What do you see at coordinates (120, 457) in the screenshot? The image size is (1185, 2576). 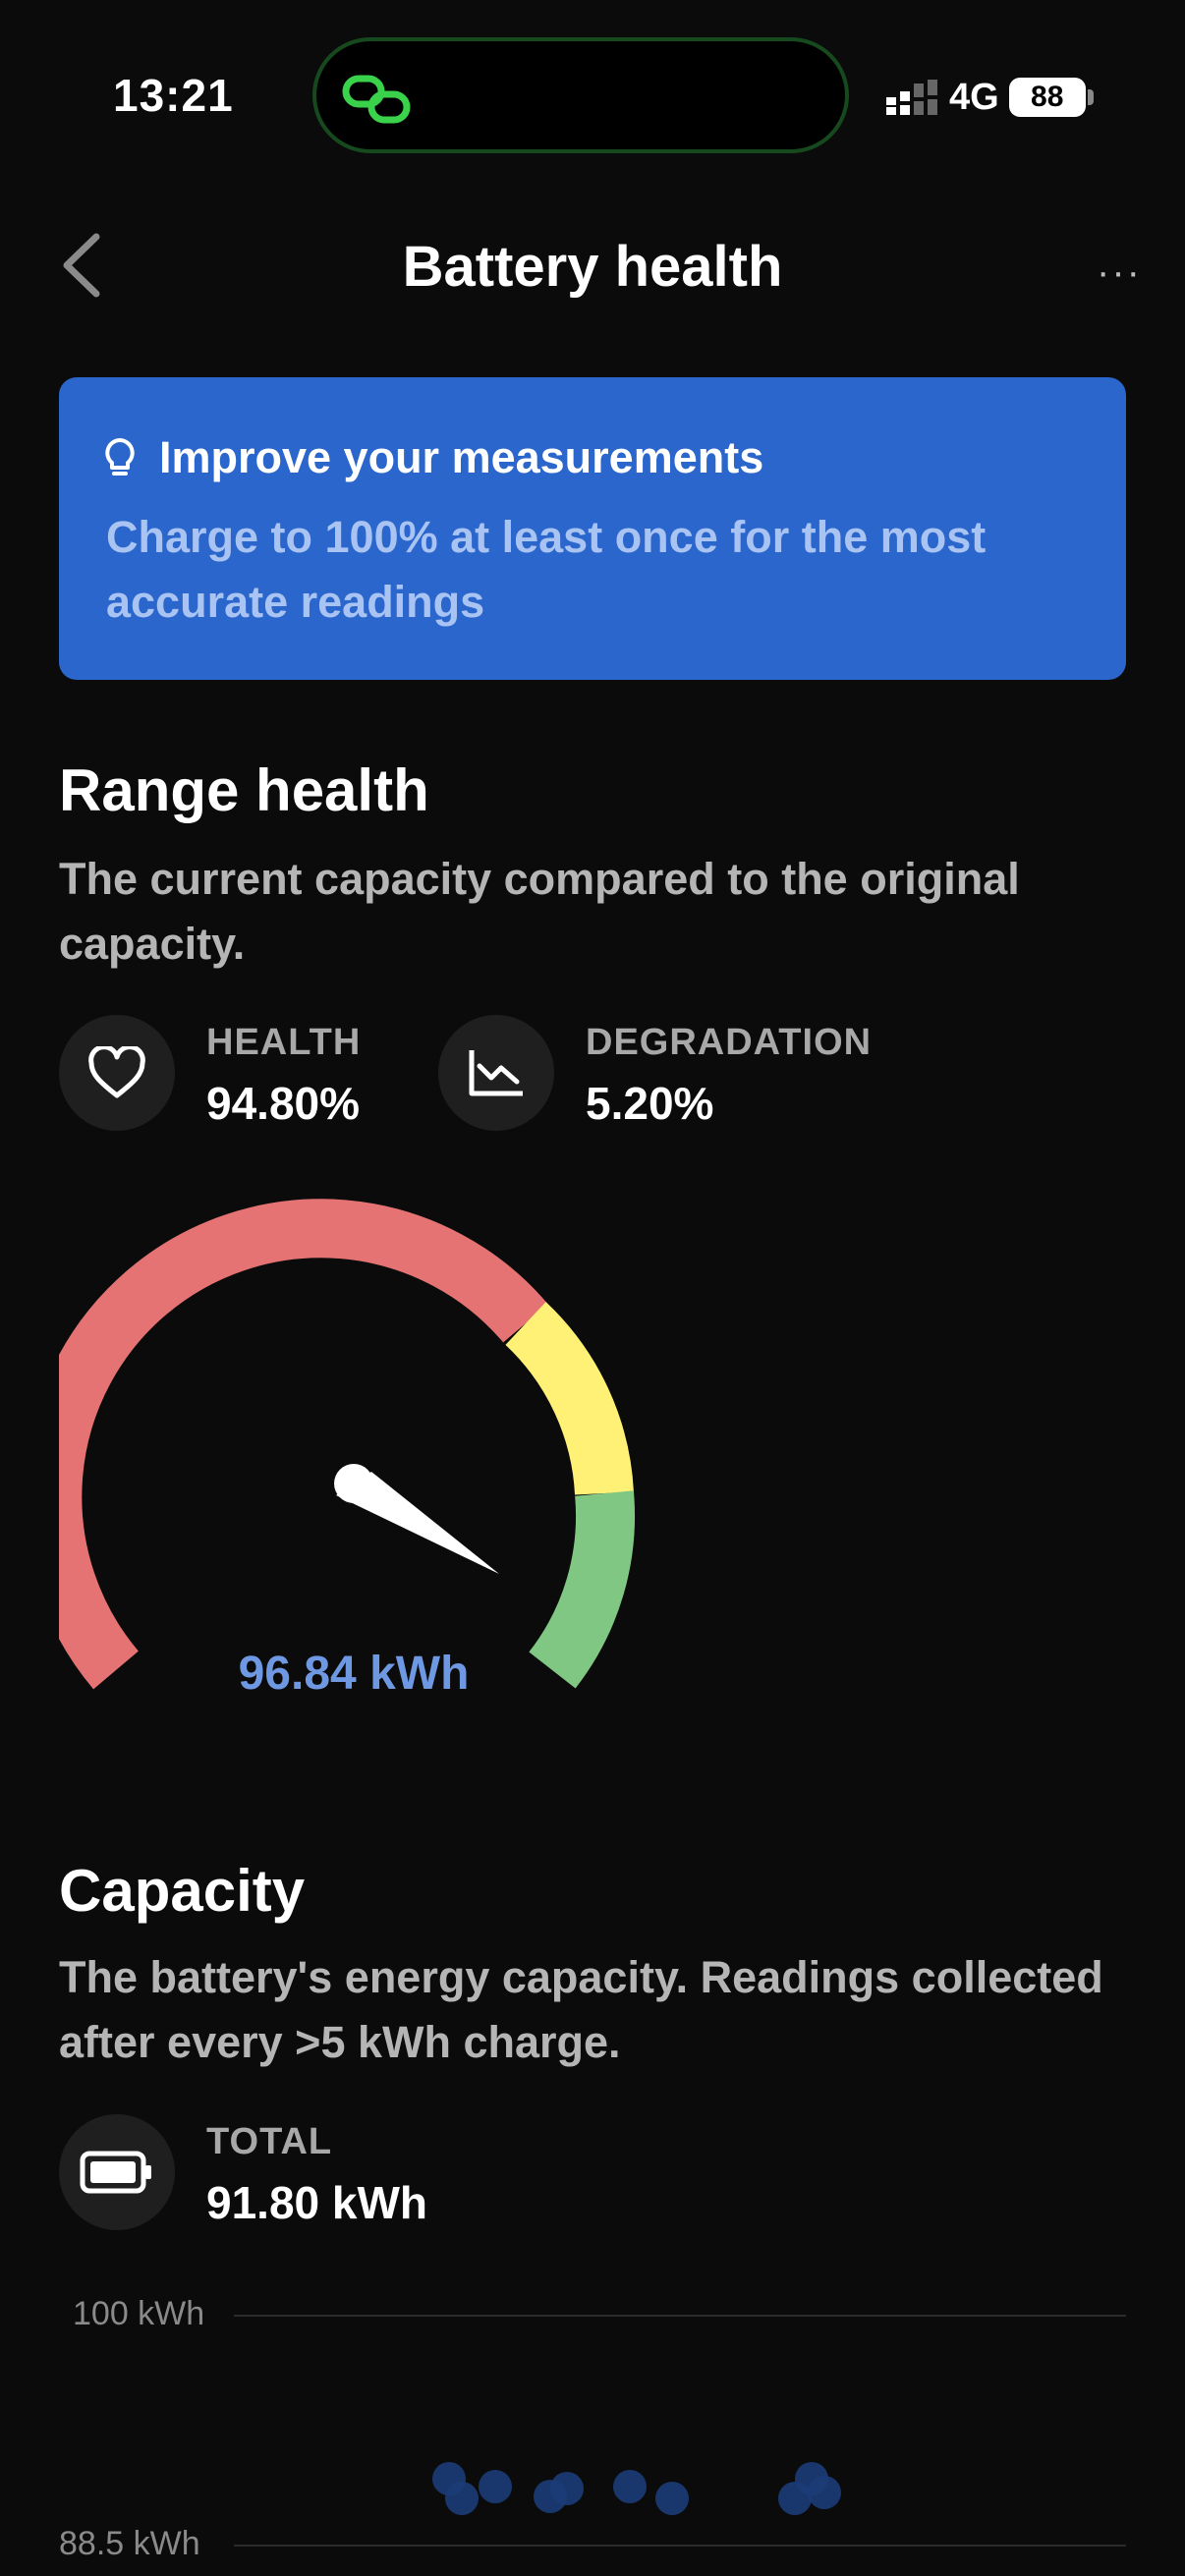 I see `lightbulb-icon` at bounding box center [120, 457].